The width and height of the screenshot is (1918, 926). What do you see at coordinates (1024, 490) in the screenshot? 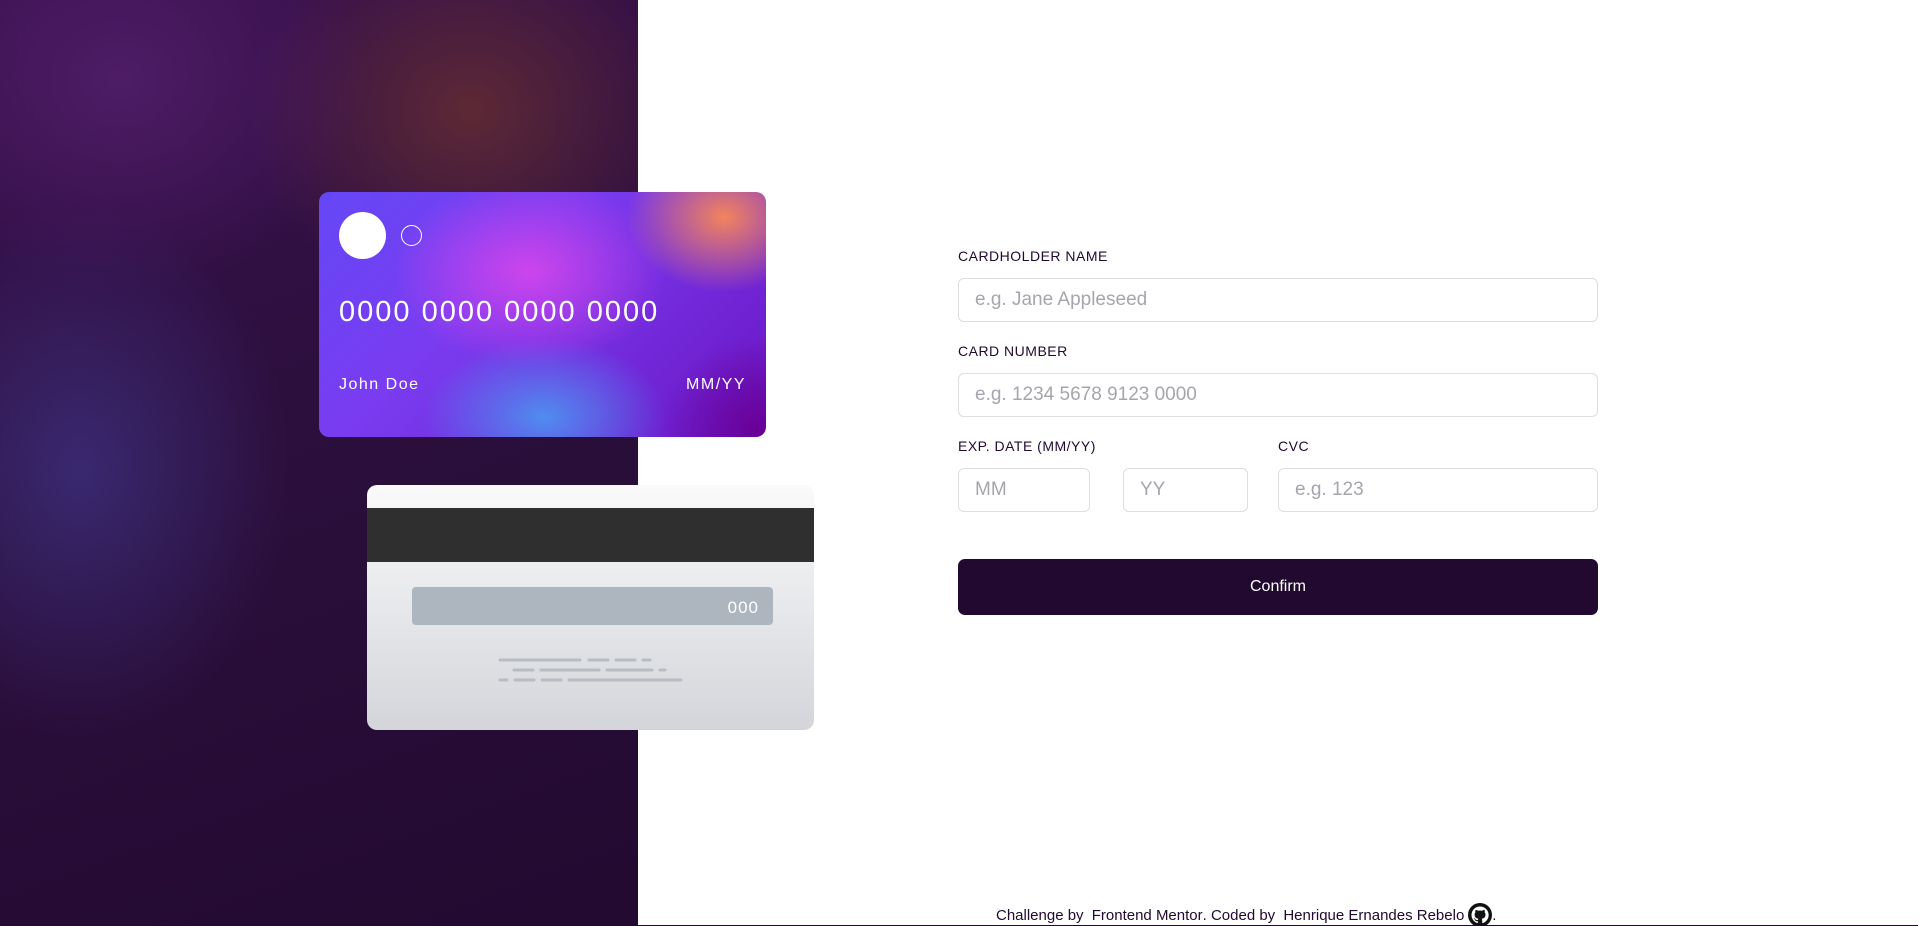
I see `exp-month-input` at bounding box center [1024, 490].